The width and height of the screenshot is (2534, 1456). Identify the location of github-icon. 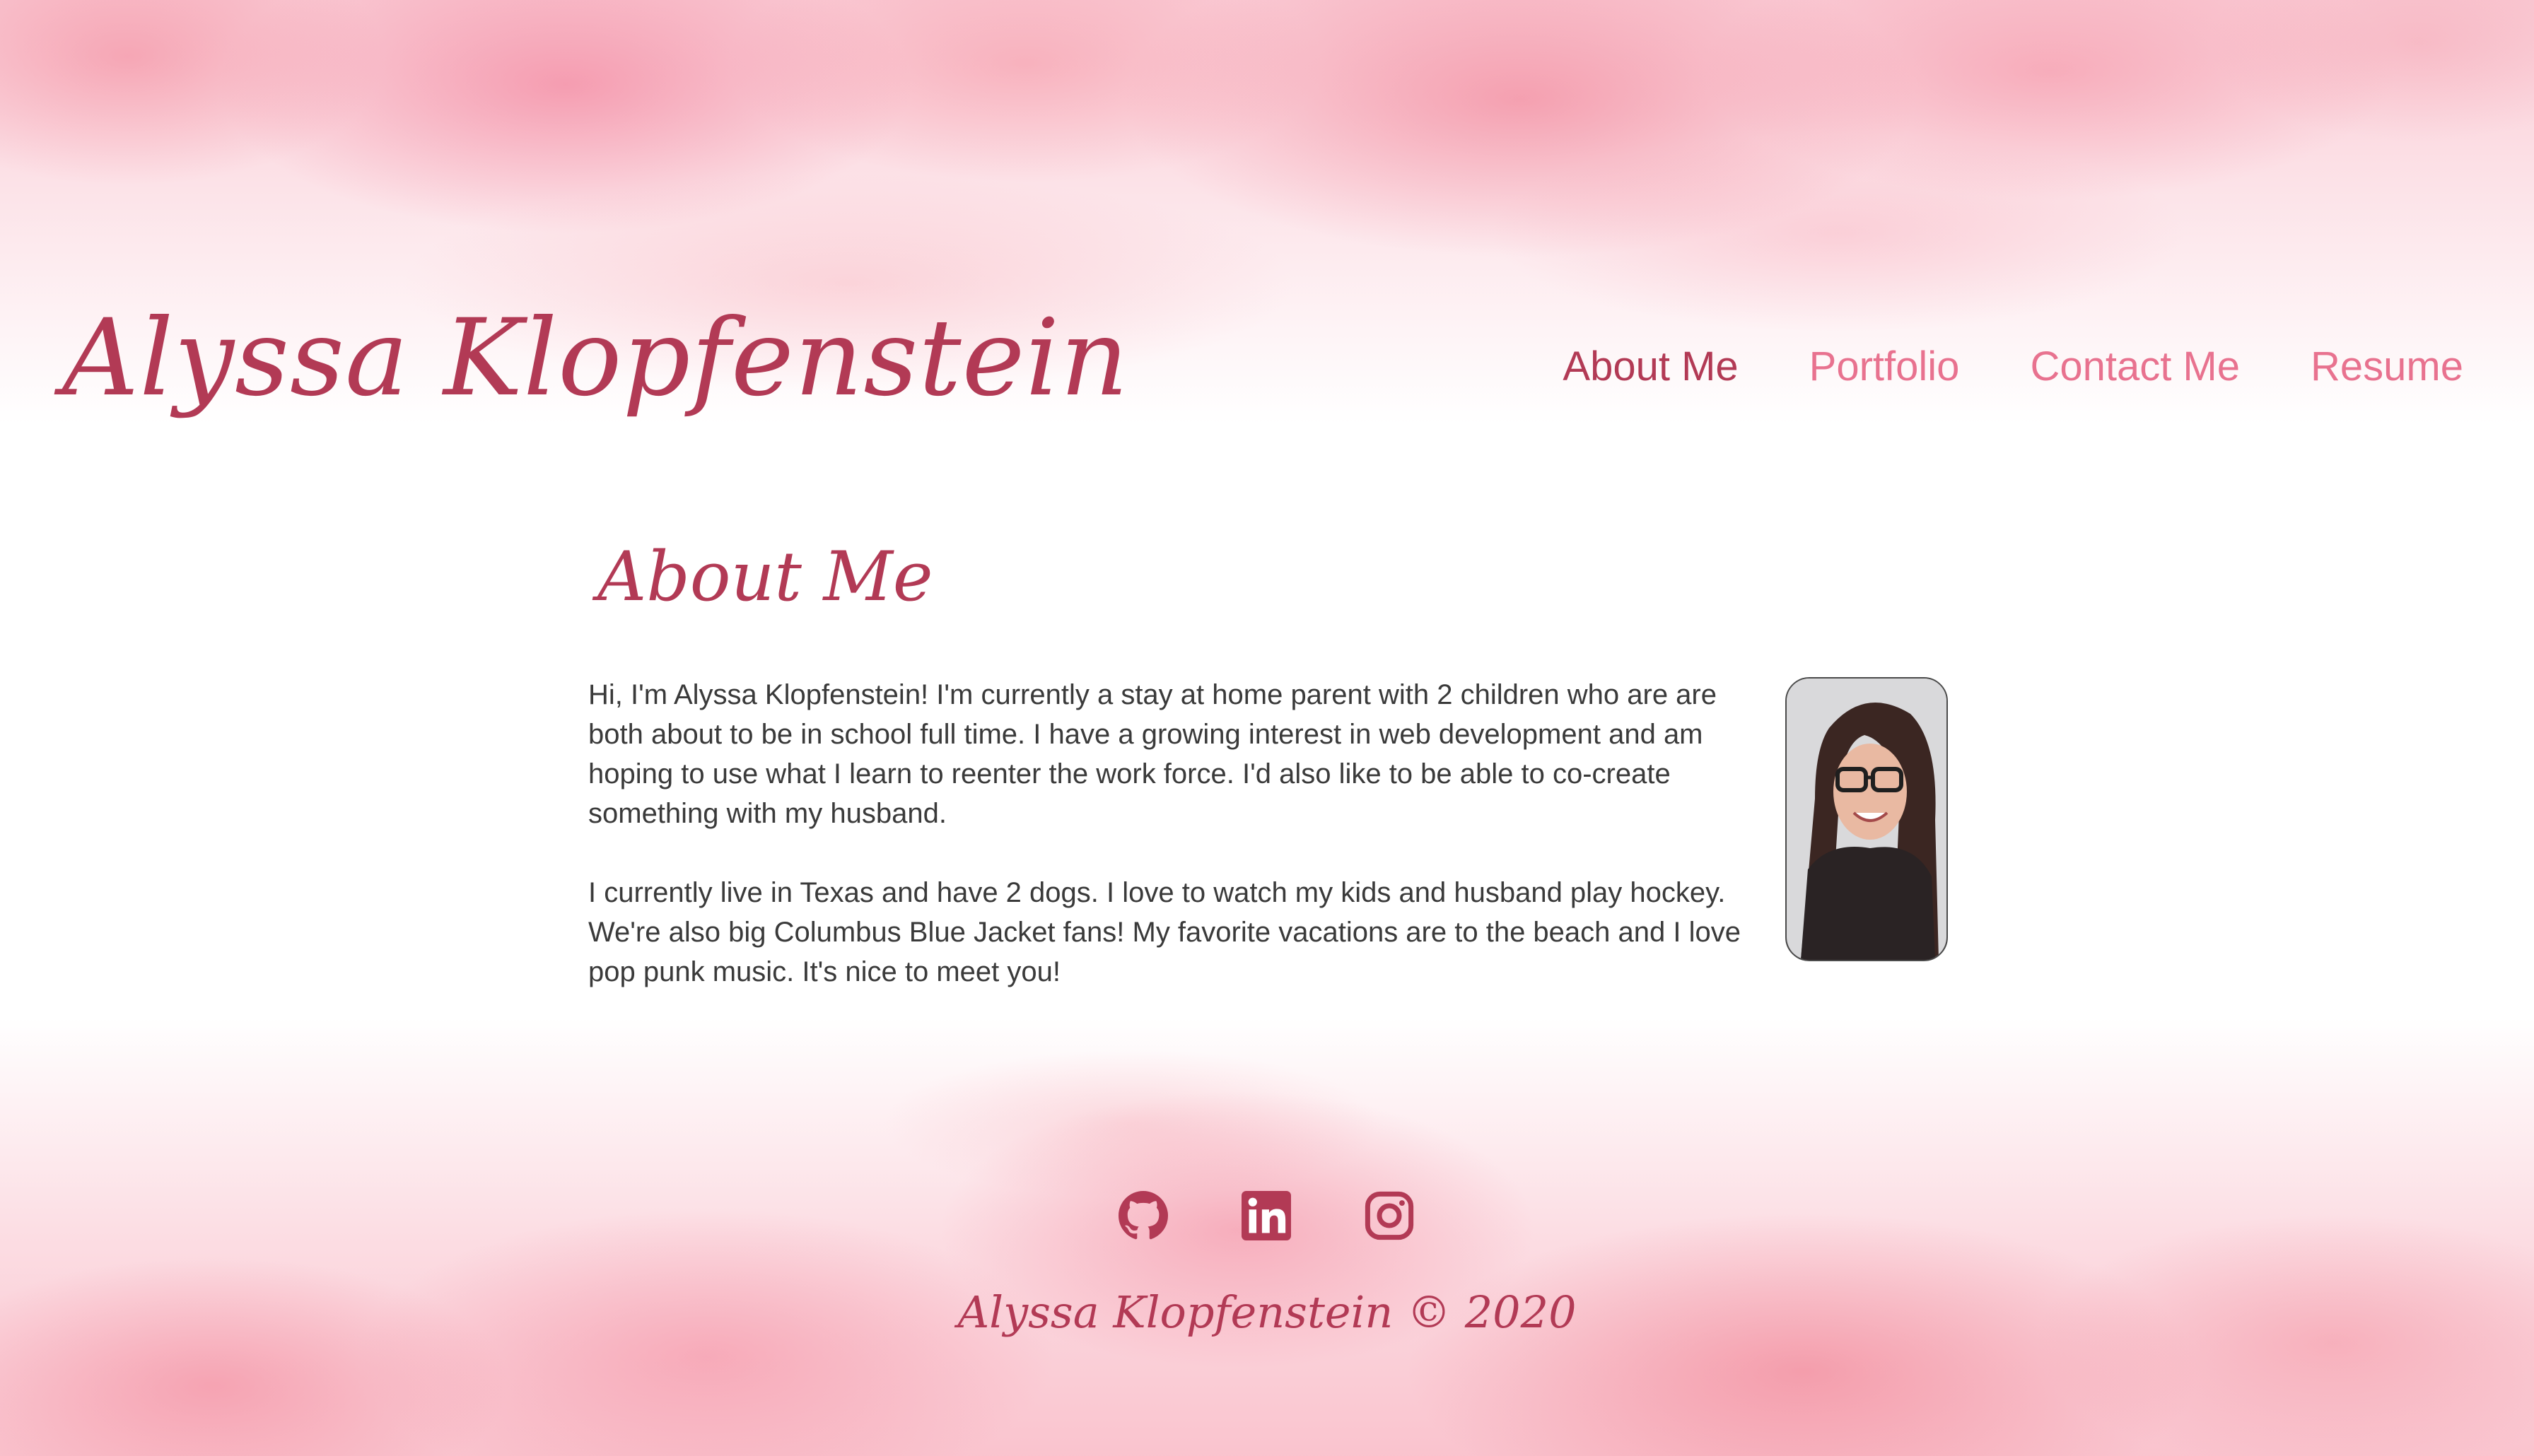
(1143, 1215).